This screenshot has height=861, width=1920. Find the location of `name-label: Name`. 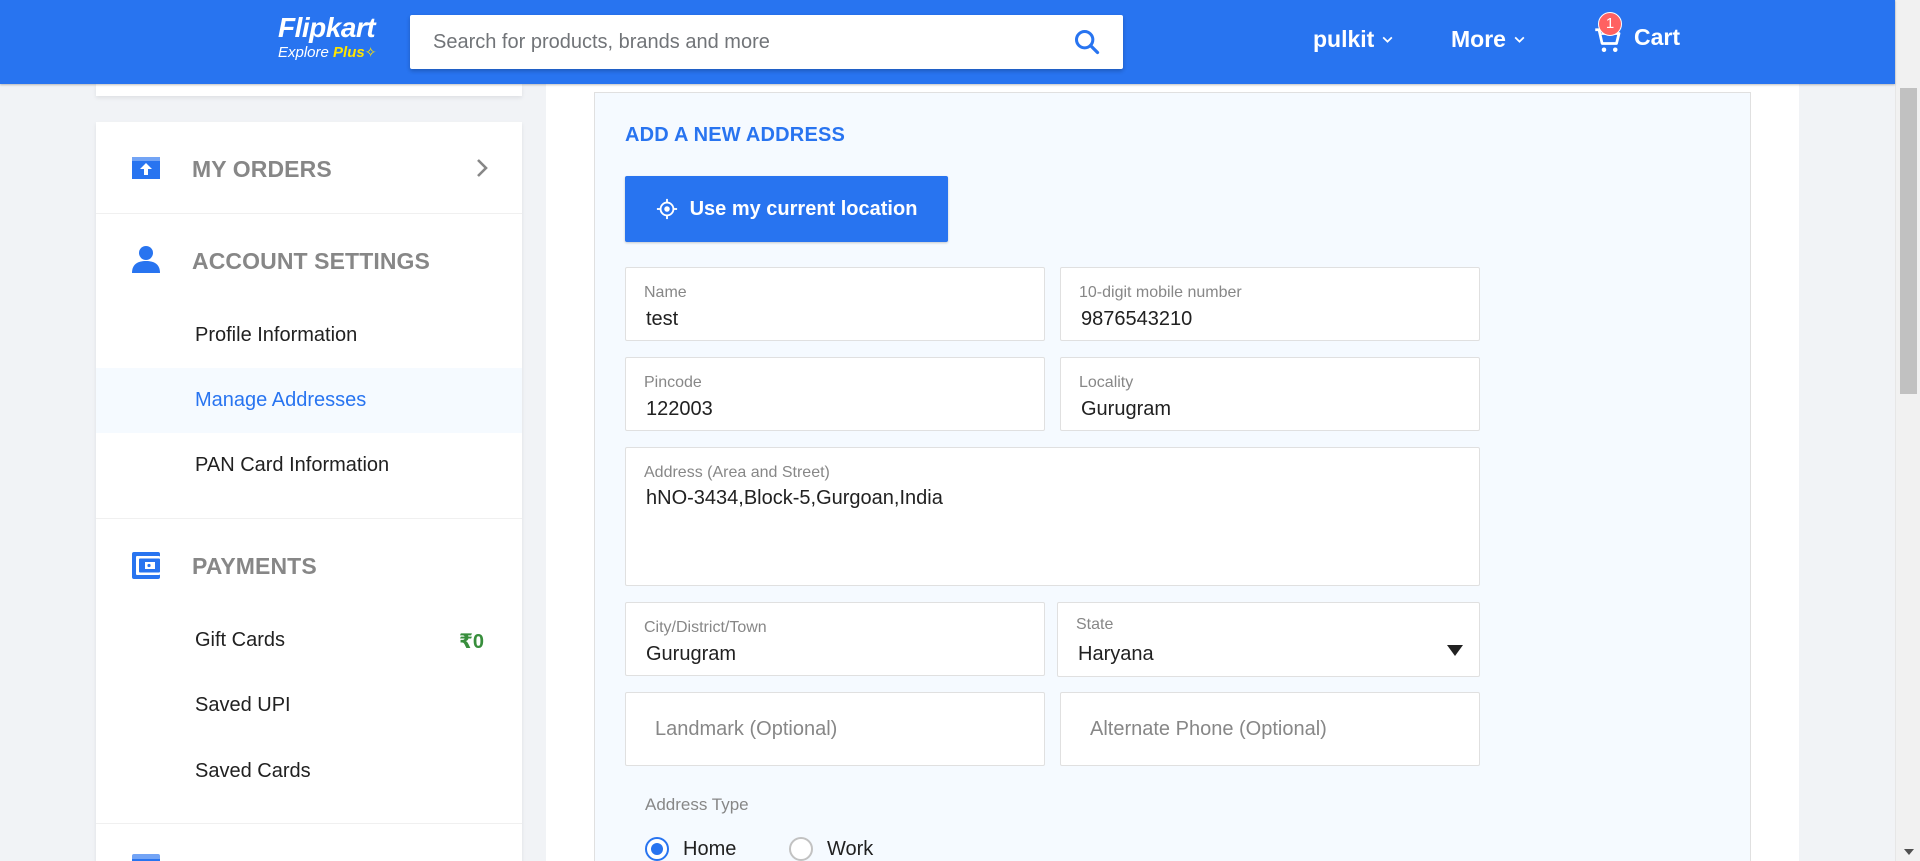

name-label: Name is located at coordinates (665, 292).